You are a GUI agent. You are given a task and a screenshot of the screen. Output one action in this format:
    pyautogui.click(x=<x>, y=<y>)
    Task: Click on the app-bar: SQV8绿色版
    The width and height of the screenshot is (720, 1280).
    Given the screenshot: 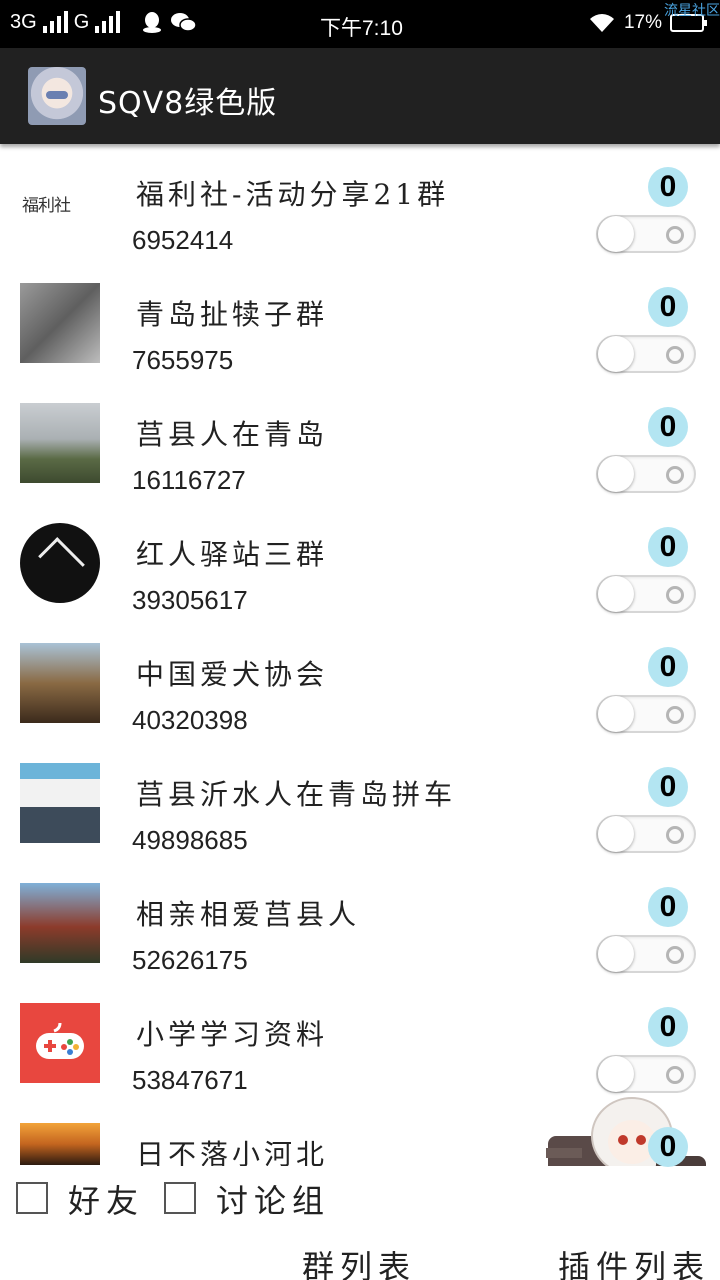 What is the action you would take?
    pyautogui.click(x=360, y=96)
    